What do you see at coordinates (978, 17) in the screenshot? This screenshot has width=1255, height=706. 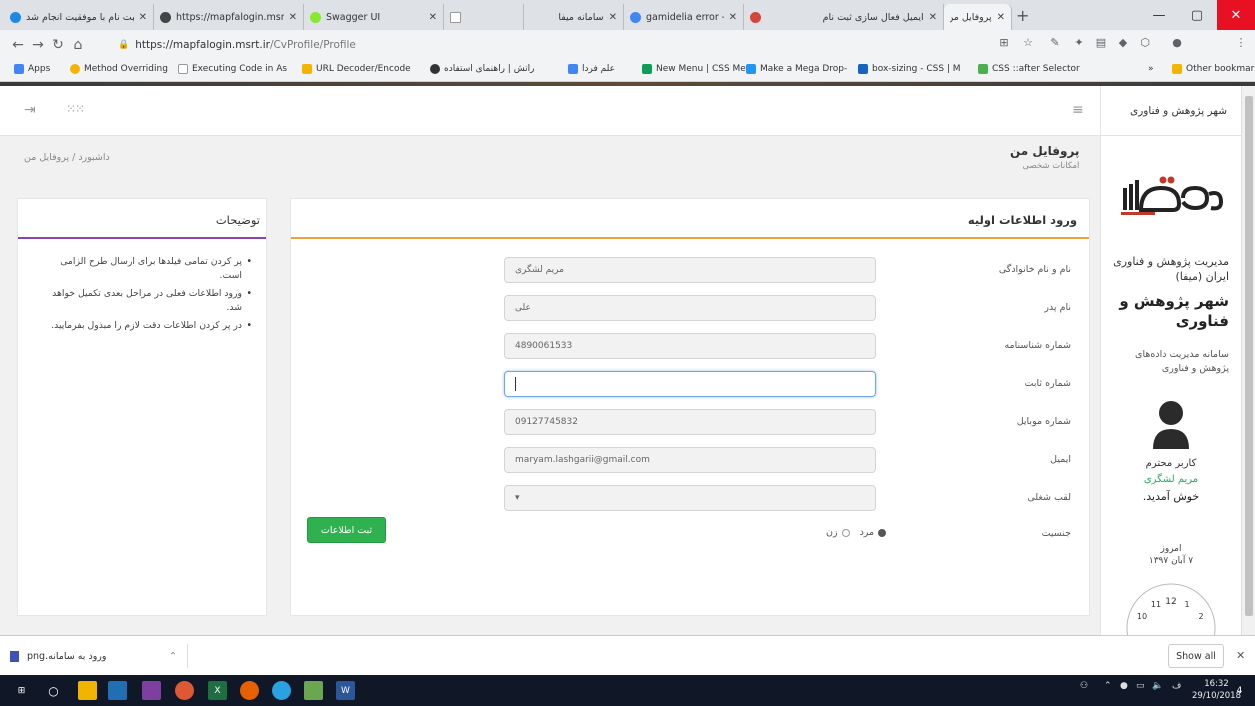 I see `browser-tab-active: پروفایل من ✕` at bounding box center [978, 17].